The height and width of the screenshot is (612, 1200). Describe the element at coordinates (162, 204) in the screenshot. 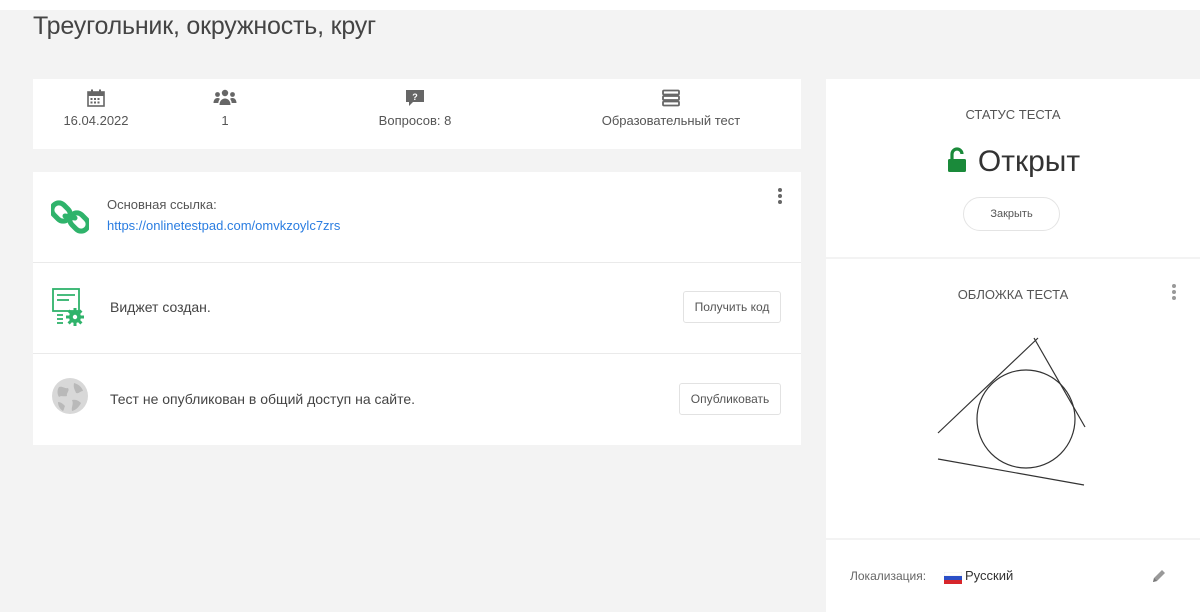

I see `main-link-label: Основная ссылка:` at that location.